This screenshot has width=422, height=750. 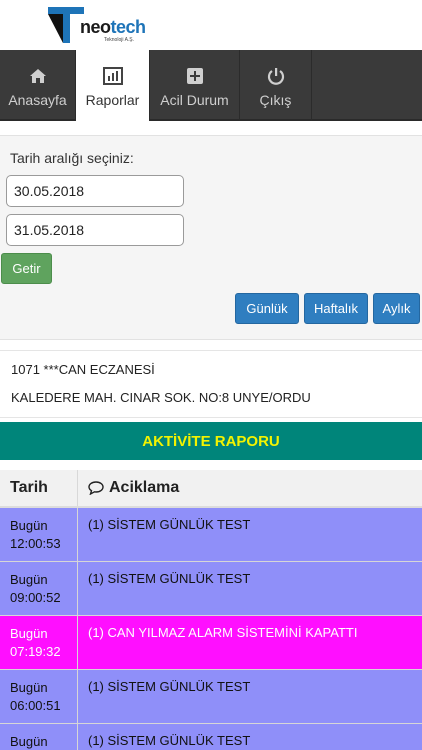 I want to click on bar-chart-icon, so click(x=112, y=76).